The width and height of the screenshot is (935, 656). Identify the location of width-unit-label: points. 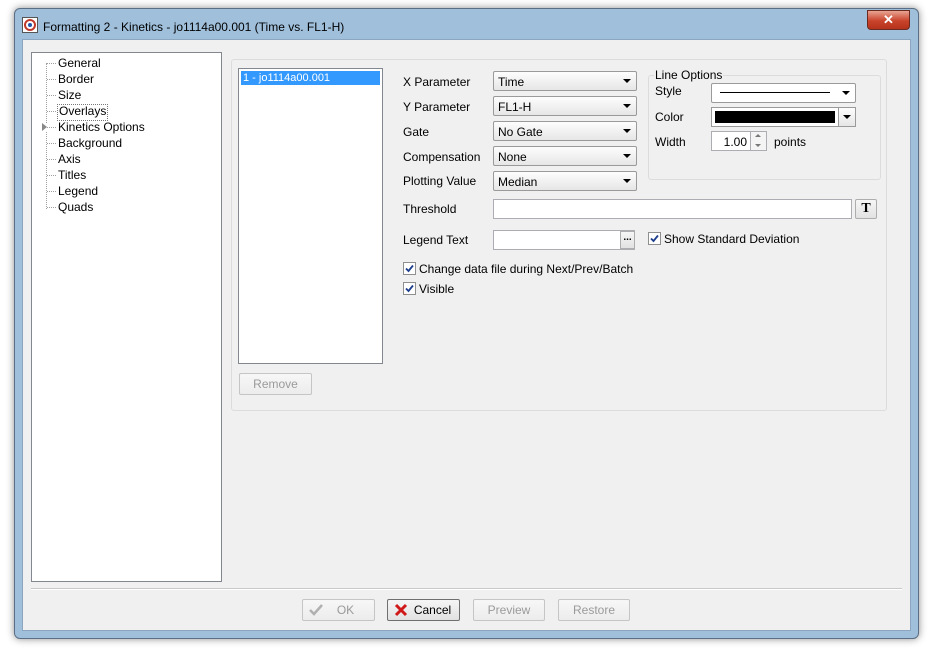
(790, 142).